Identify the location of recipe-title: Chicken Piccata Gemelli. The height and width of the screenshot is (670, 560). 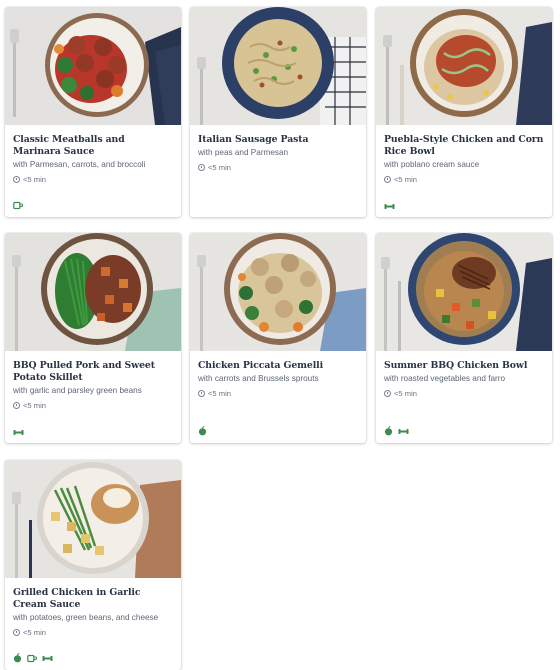
(261, 365).